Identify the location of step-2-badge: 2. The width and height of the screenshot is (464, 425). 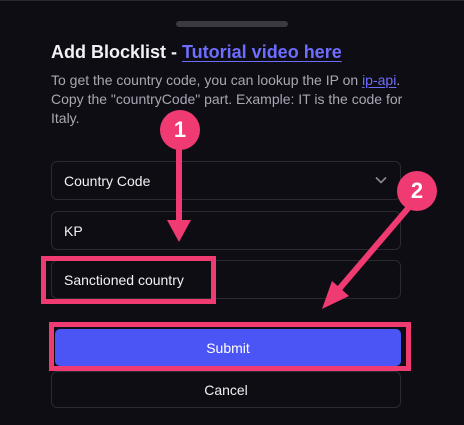
(417, 191).